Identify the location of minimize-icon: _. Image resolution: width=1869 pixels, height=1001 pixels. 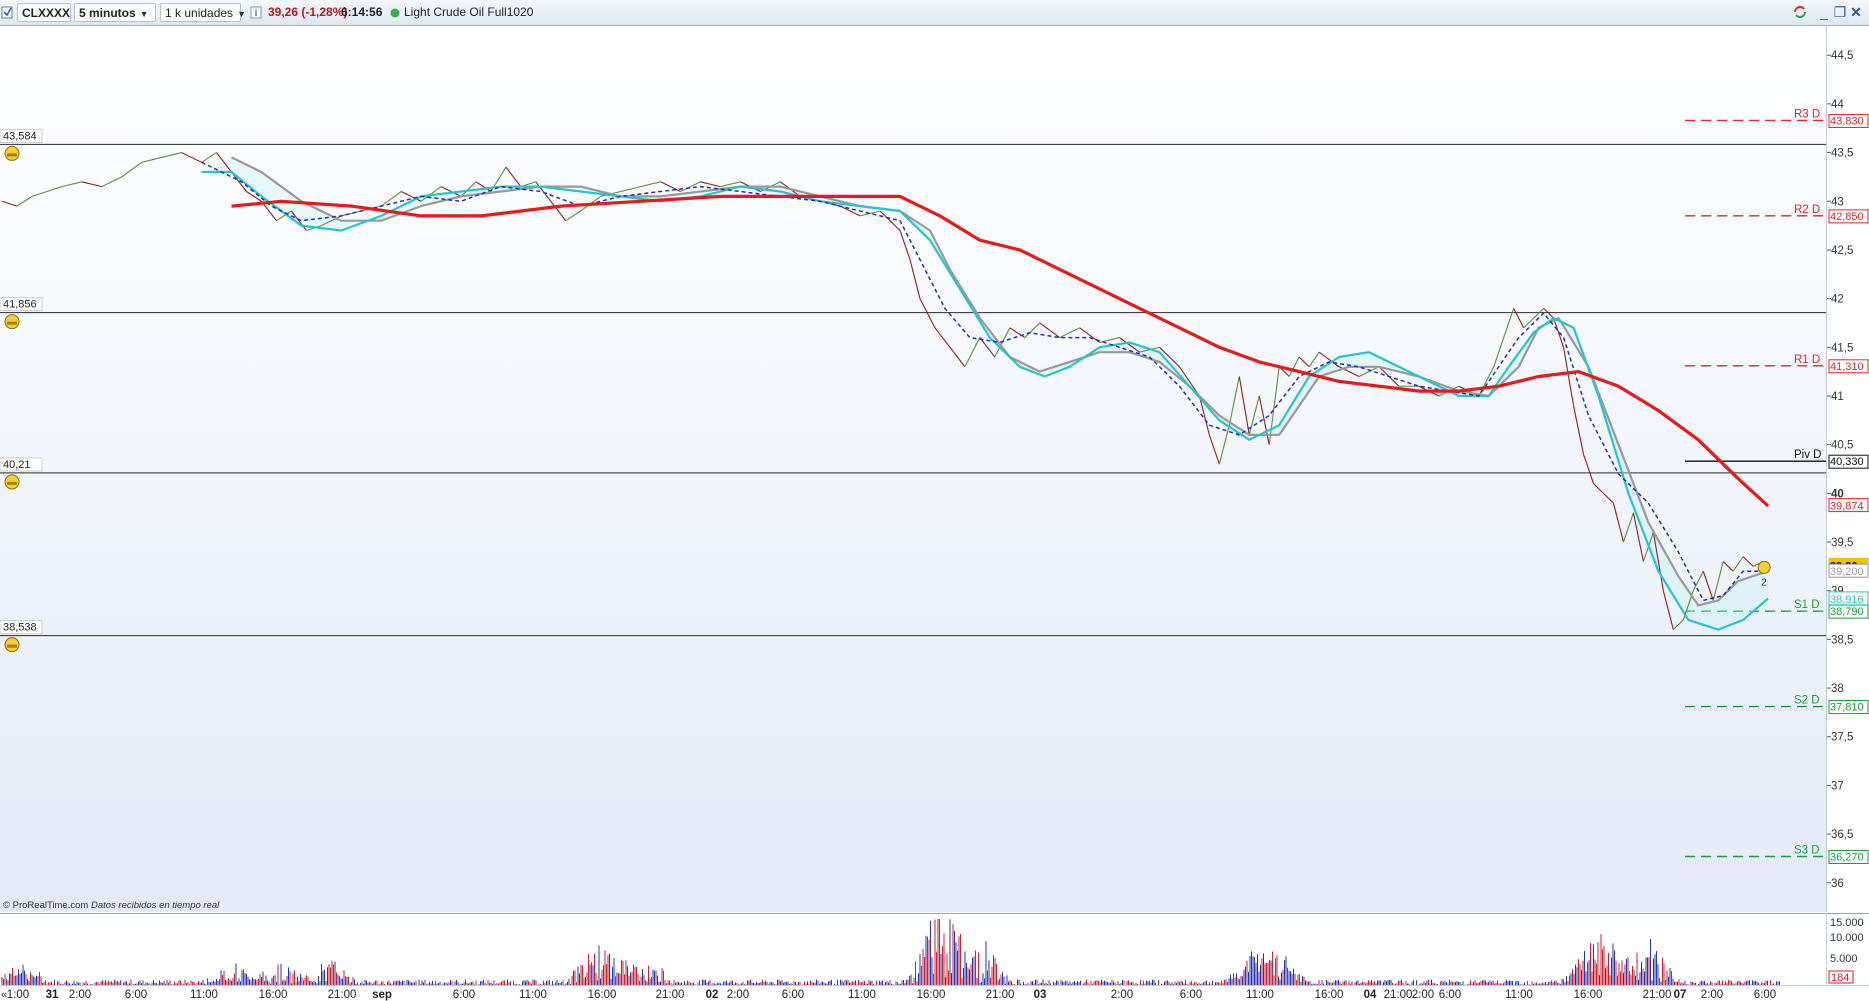
(1824, 12).